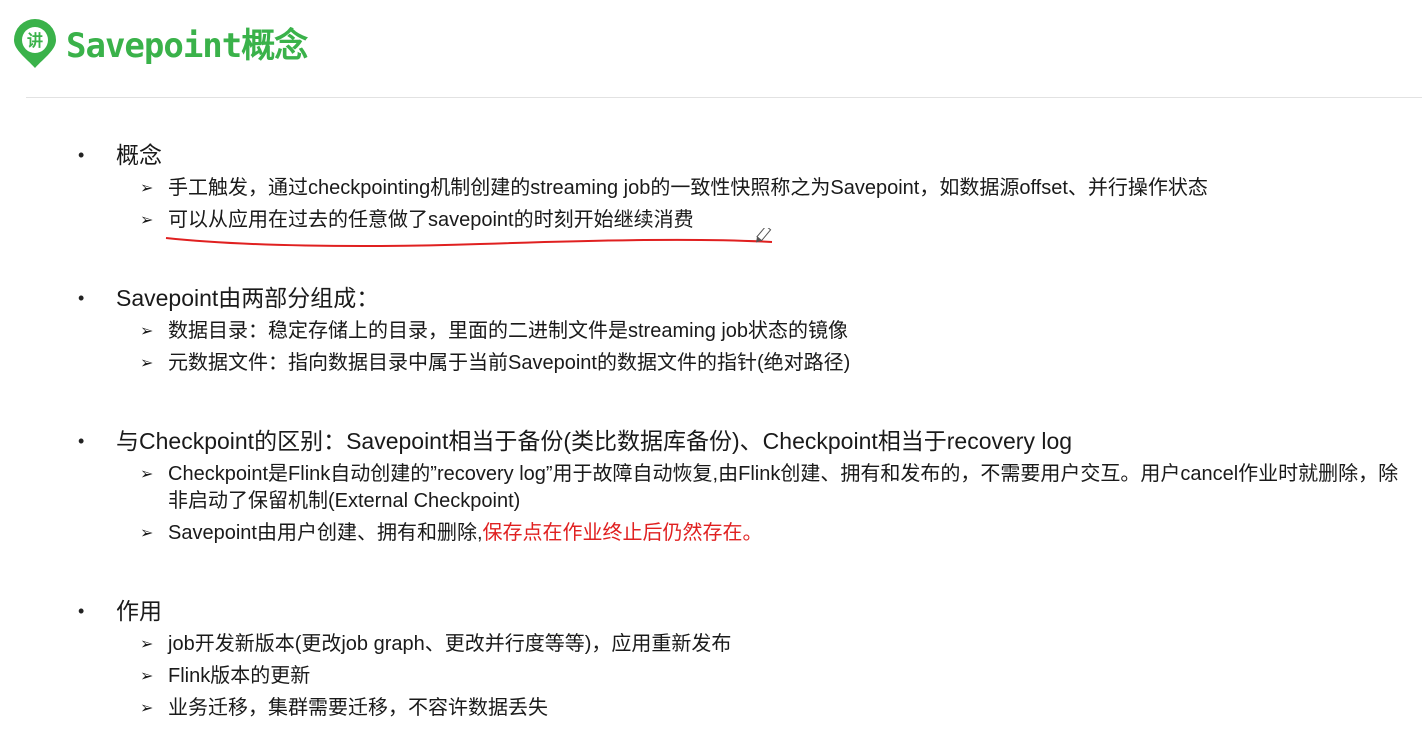 This screenshot has height=738, width=1422. I want to click on list-item: ➢ job开发新版本(更改job graph、更改并行度等等)，应用重新发布, so click(711, 644).